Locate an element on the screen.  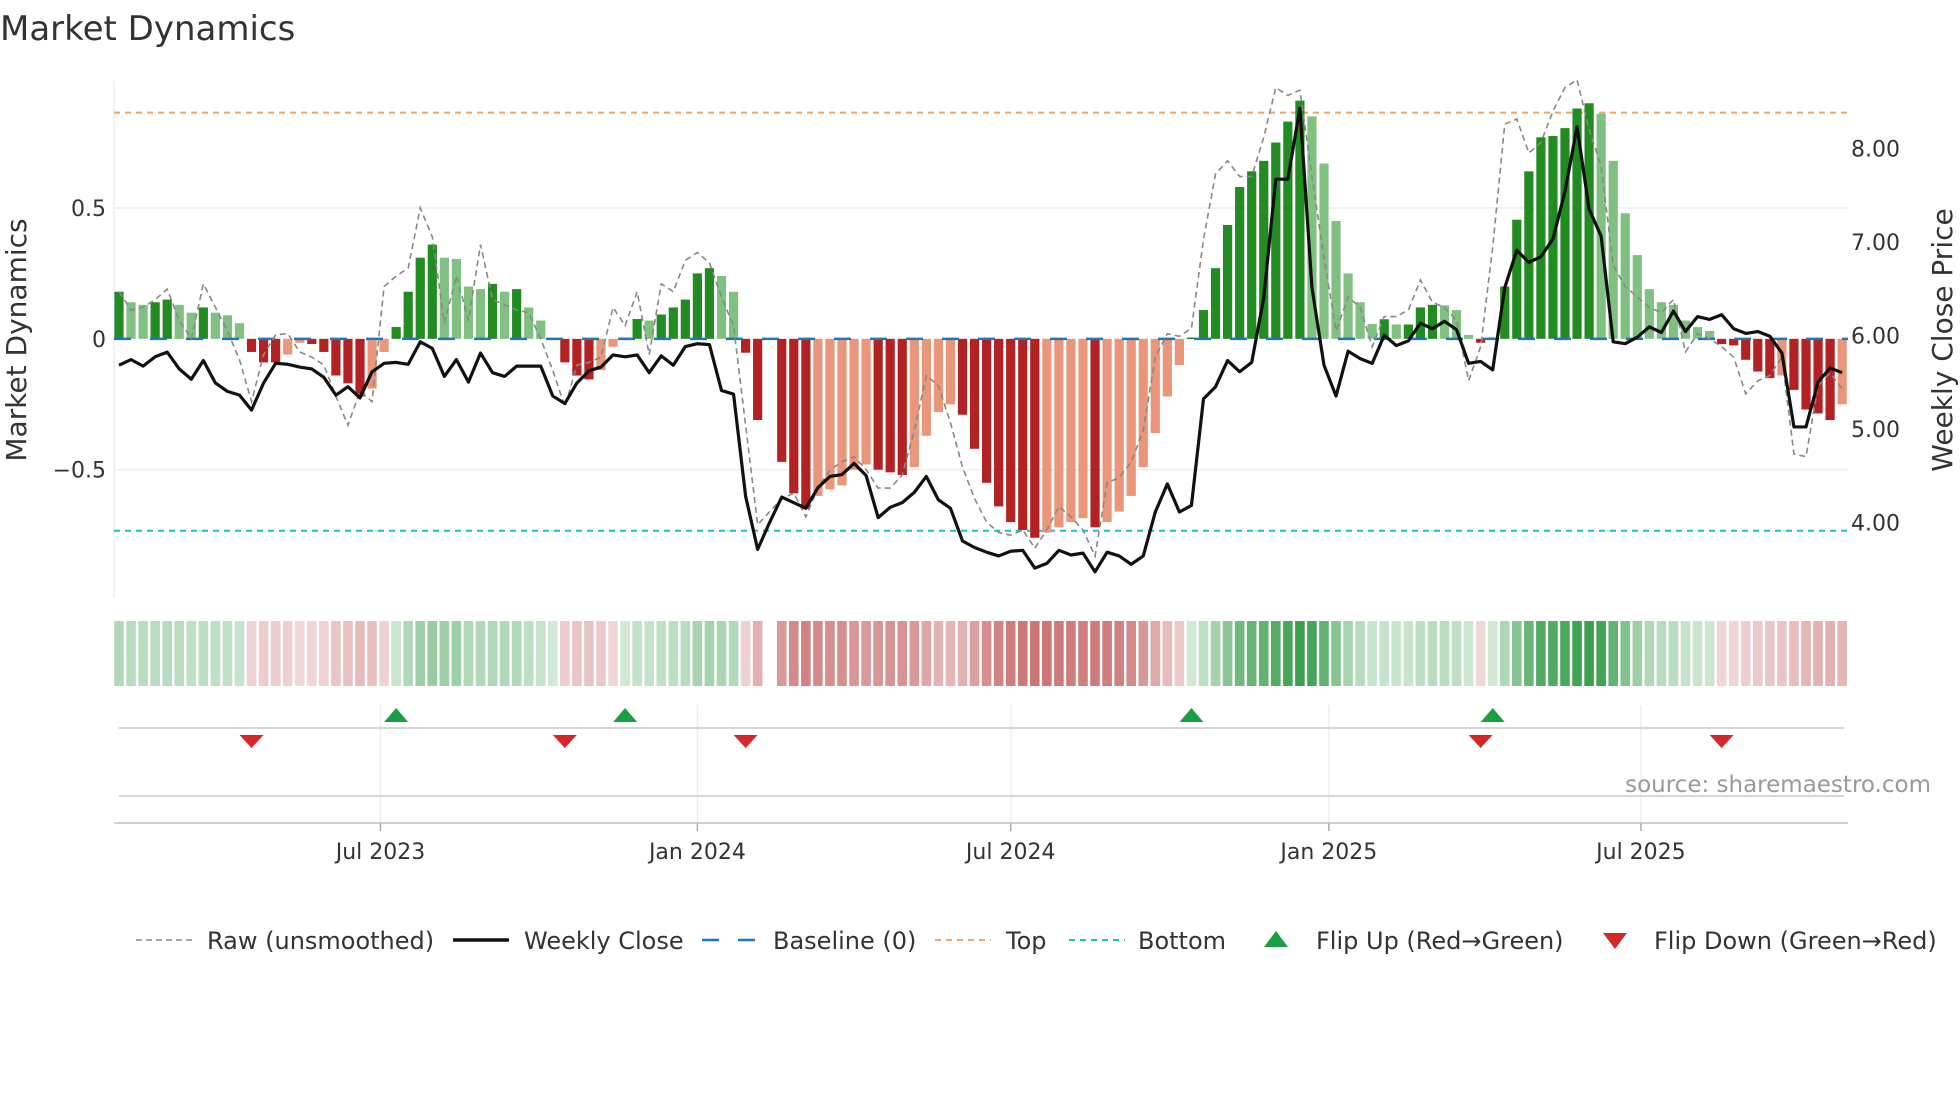
y-right-tick-label: 5.00 is located at coordinates (1875, 430).